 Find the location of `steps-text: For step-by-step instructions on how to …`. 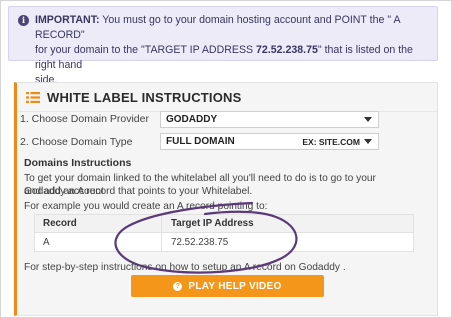

steps-text: For step-by-step instructions on how to … is located at coordinates (185, 267).